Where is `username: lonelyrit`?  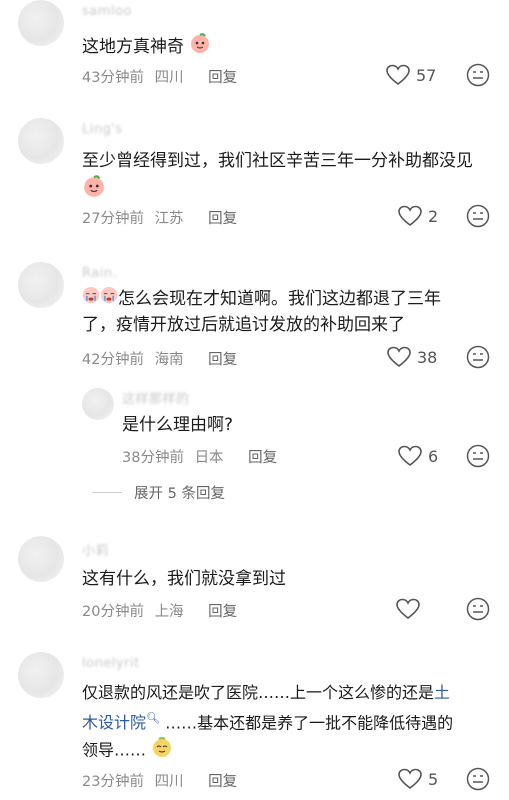
username: lonelyrit is located at coordinates (111, 663).